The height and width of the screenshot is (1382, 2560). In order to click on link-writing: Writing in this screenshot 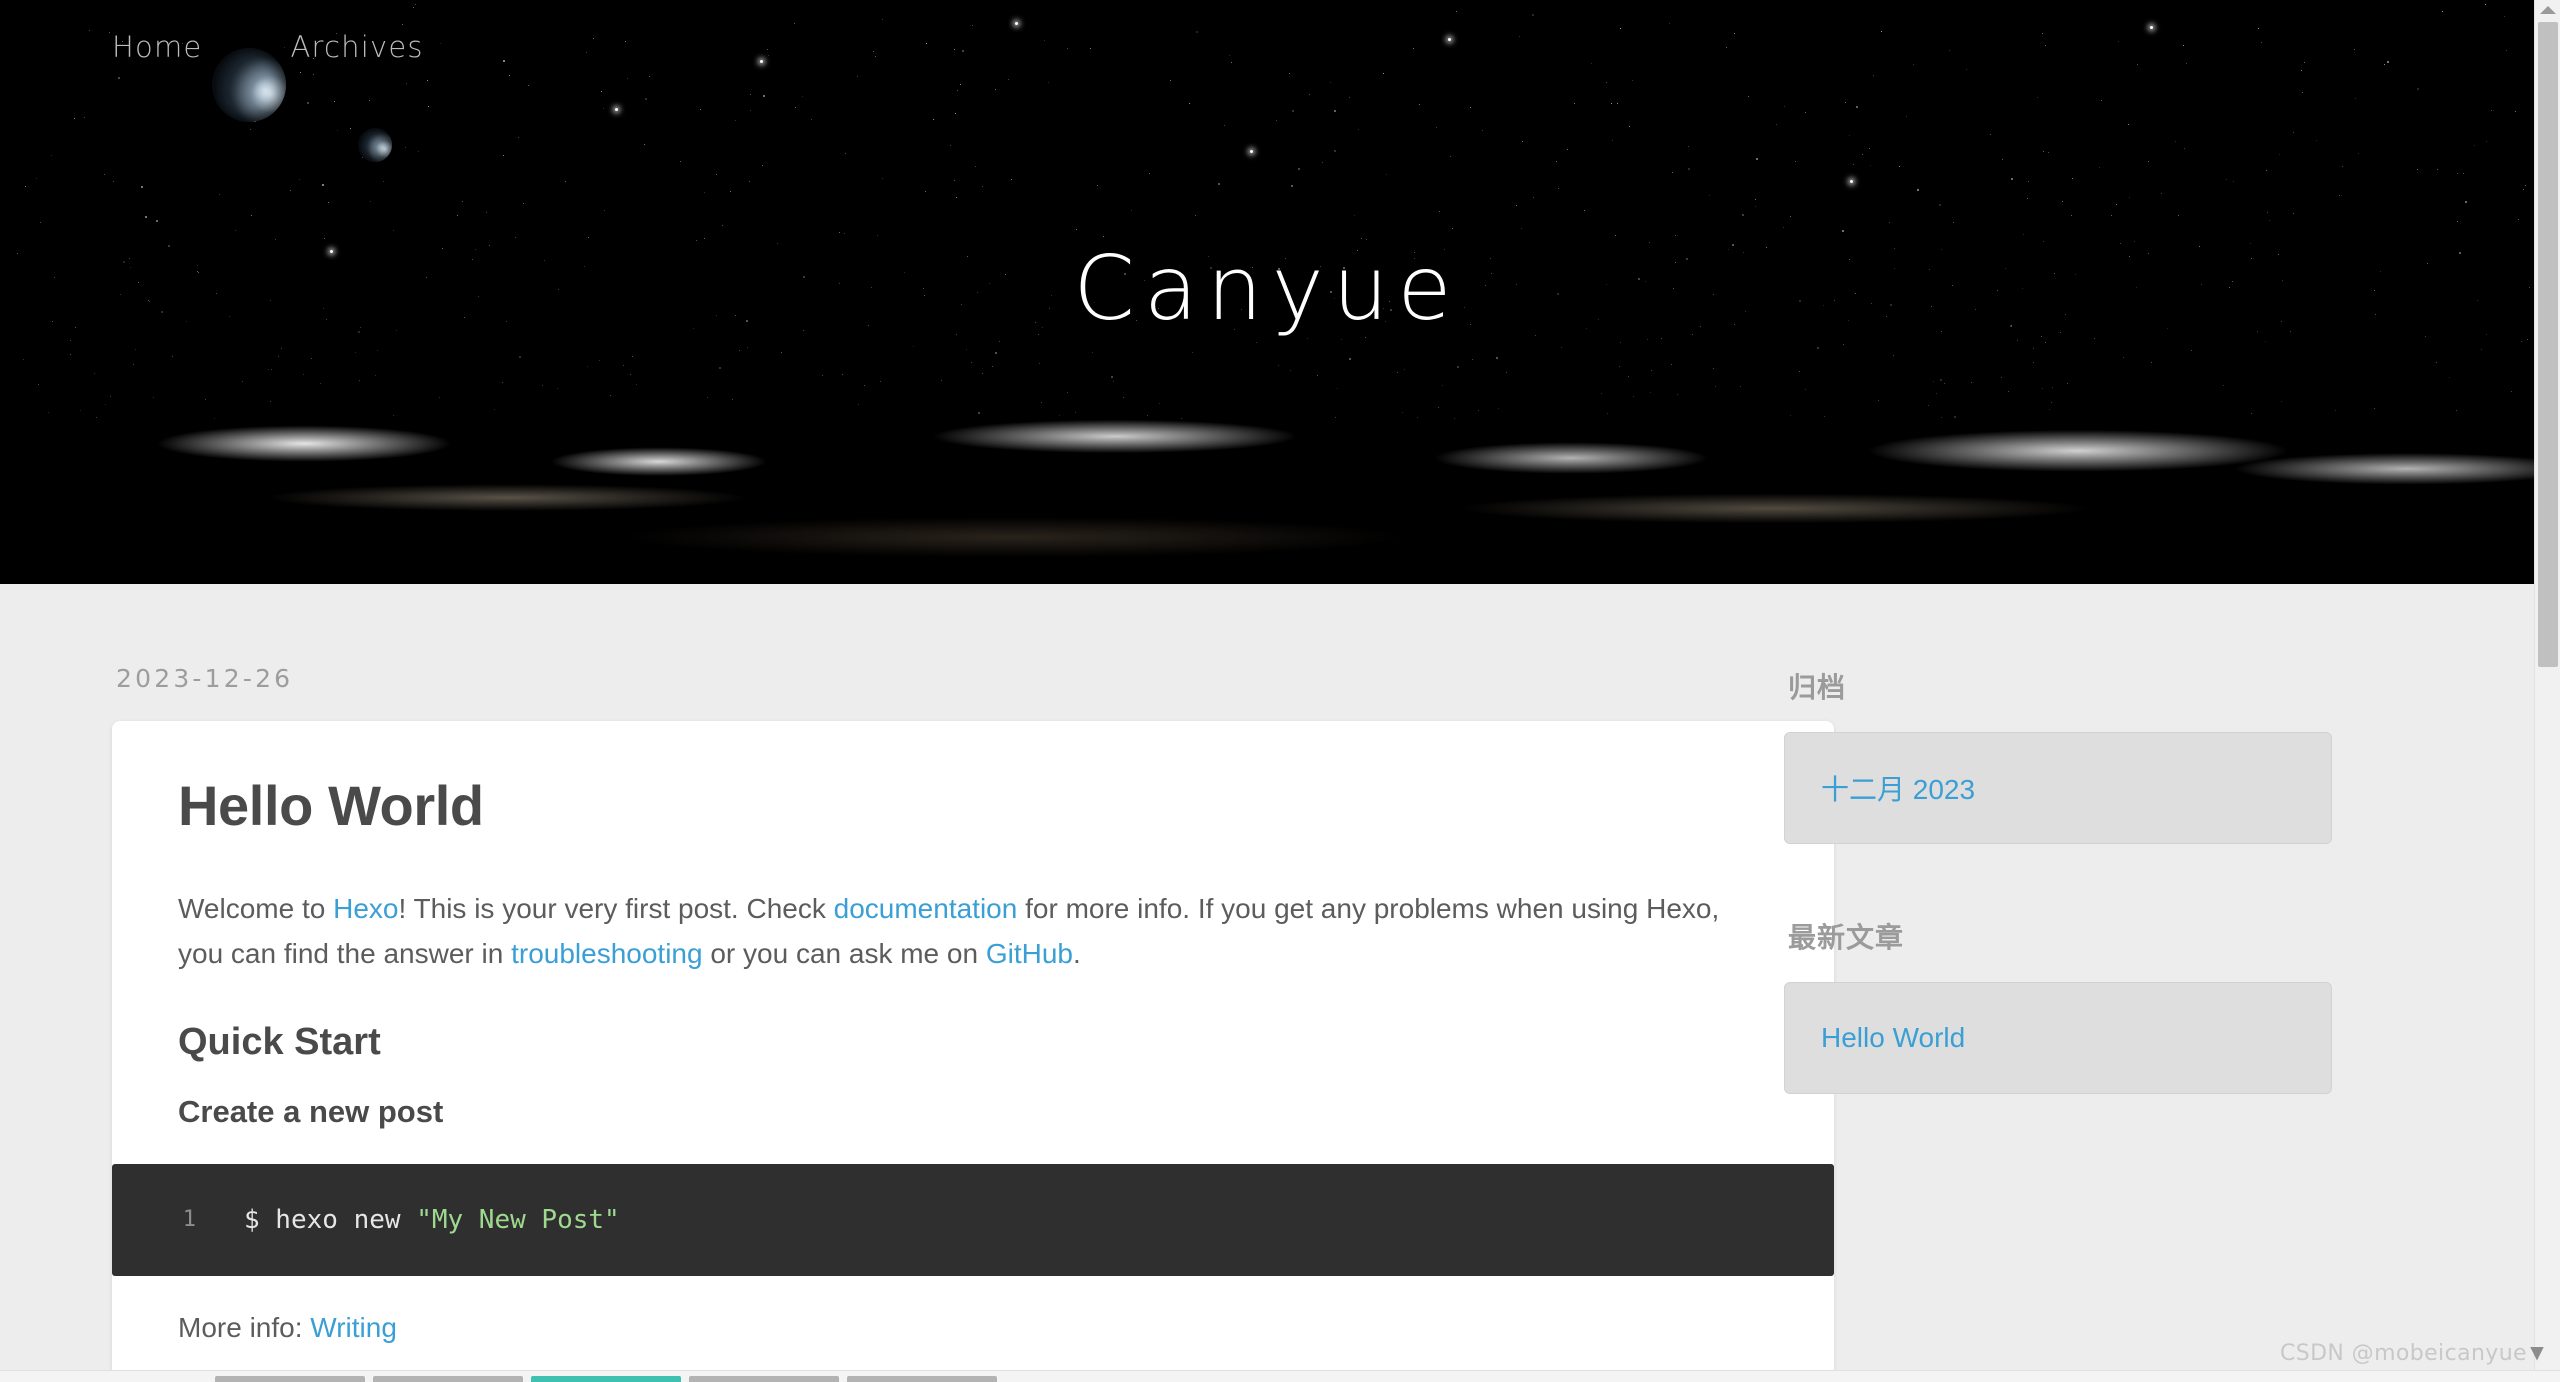, I will do `click(353, 1327)`.